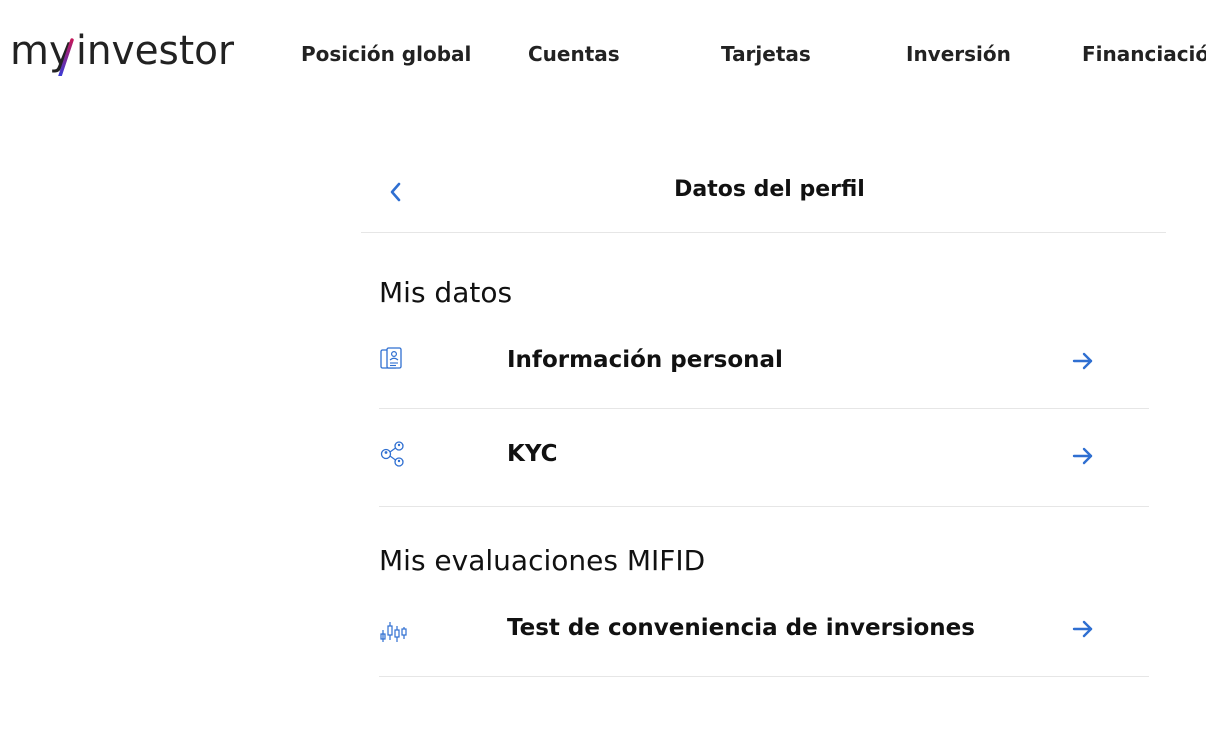 The image size is (1206, 731). Describe the element at coordinates (1144, 54) in the screenshot. I see `nav-item-financiacion: Financiación` at that location.